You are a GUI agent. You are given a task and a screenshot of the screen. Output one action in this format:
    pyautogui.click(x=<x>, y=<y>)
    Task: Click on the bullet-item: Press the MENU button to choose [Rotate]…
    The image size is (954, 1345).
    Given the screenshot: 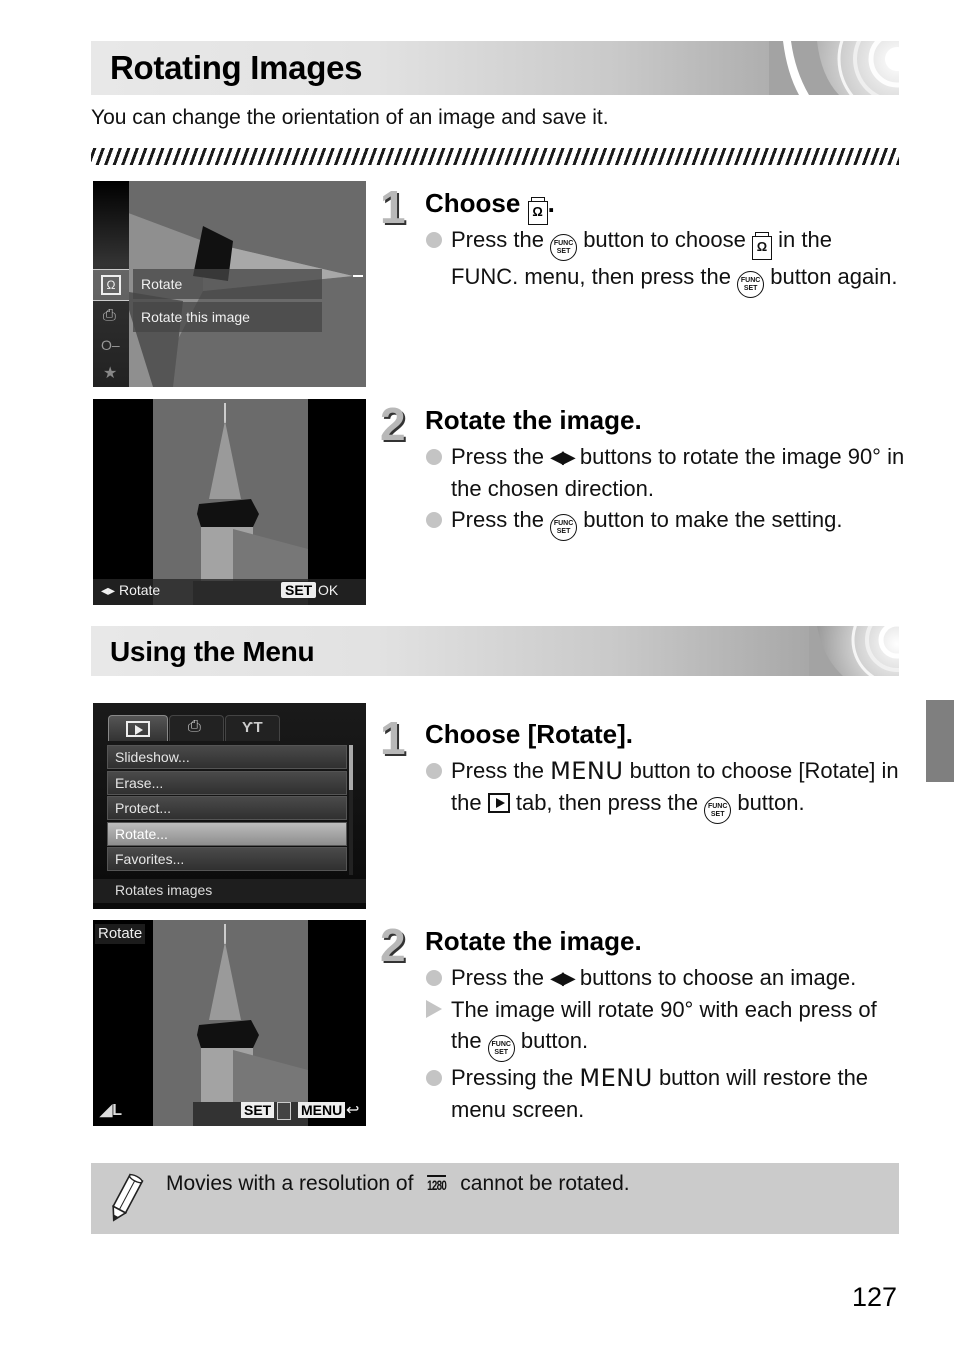 What is the action you would take?
    pyautogui.click(x=665, y=789)
    